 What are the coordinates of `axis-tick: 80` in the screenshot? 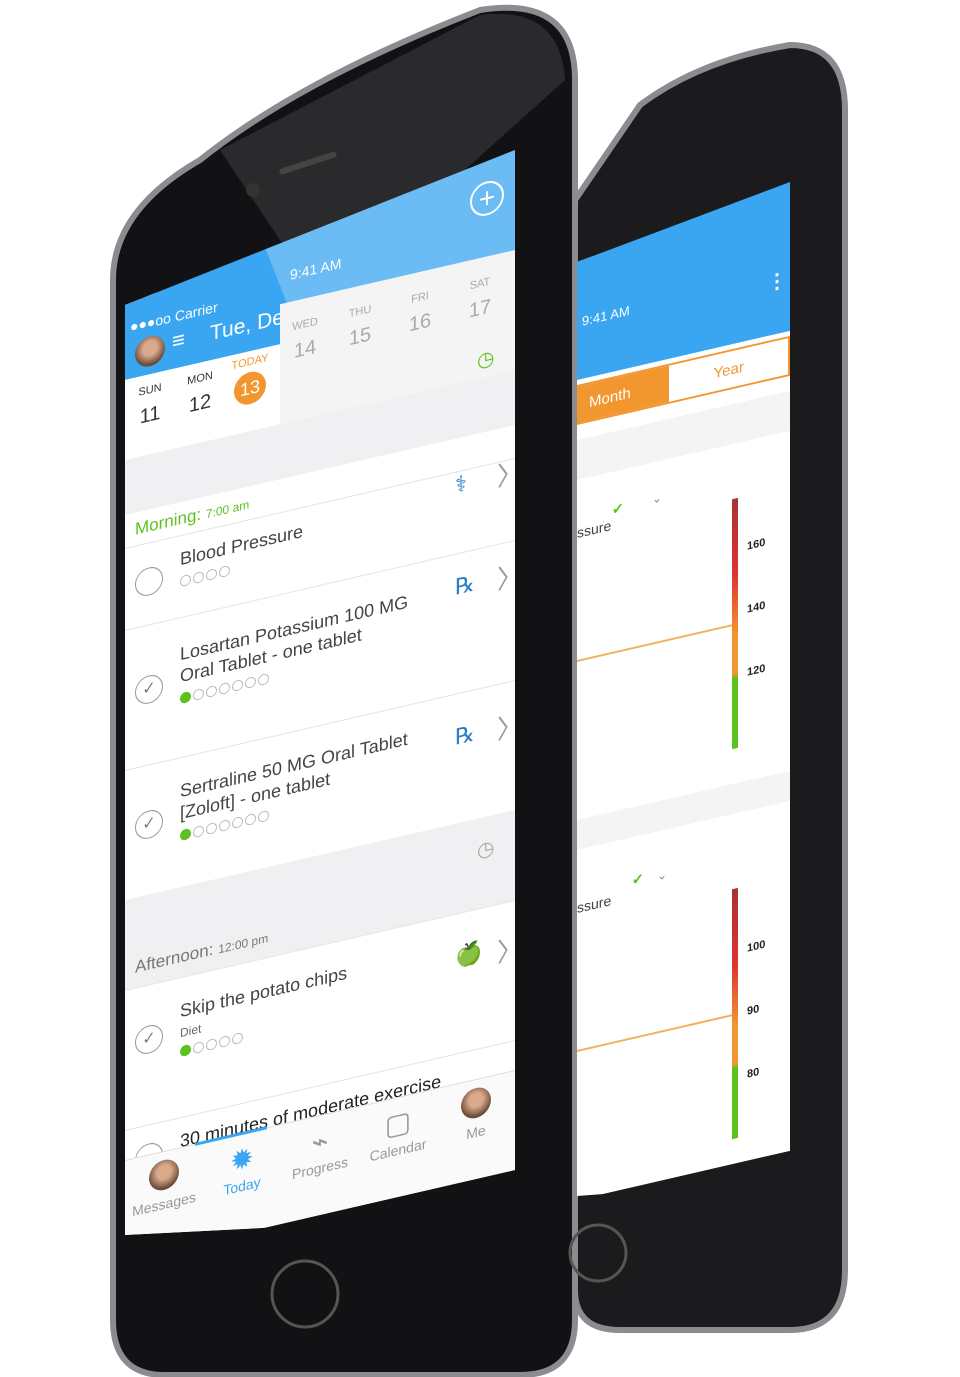 It's located at (753, 1073).